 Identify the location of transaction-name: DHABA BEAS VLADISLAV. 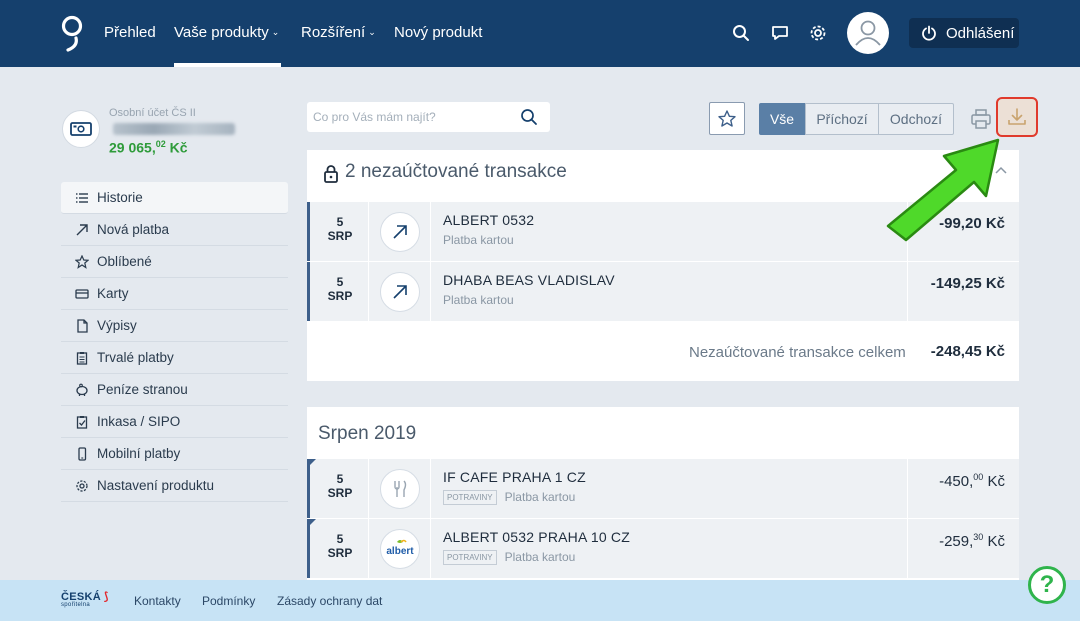
(529, 280).